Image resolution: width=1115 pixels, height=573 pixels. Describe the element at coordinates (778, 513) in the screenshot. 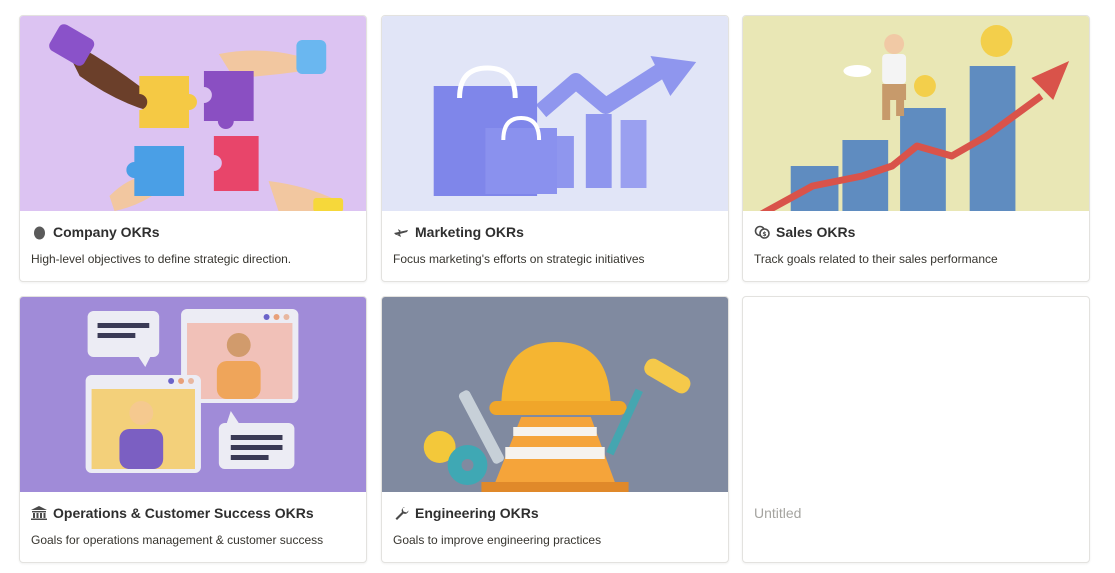

I see `card-title-placeholder: Untitled` at that location.